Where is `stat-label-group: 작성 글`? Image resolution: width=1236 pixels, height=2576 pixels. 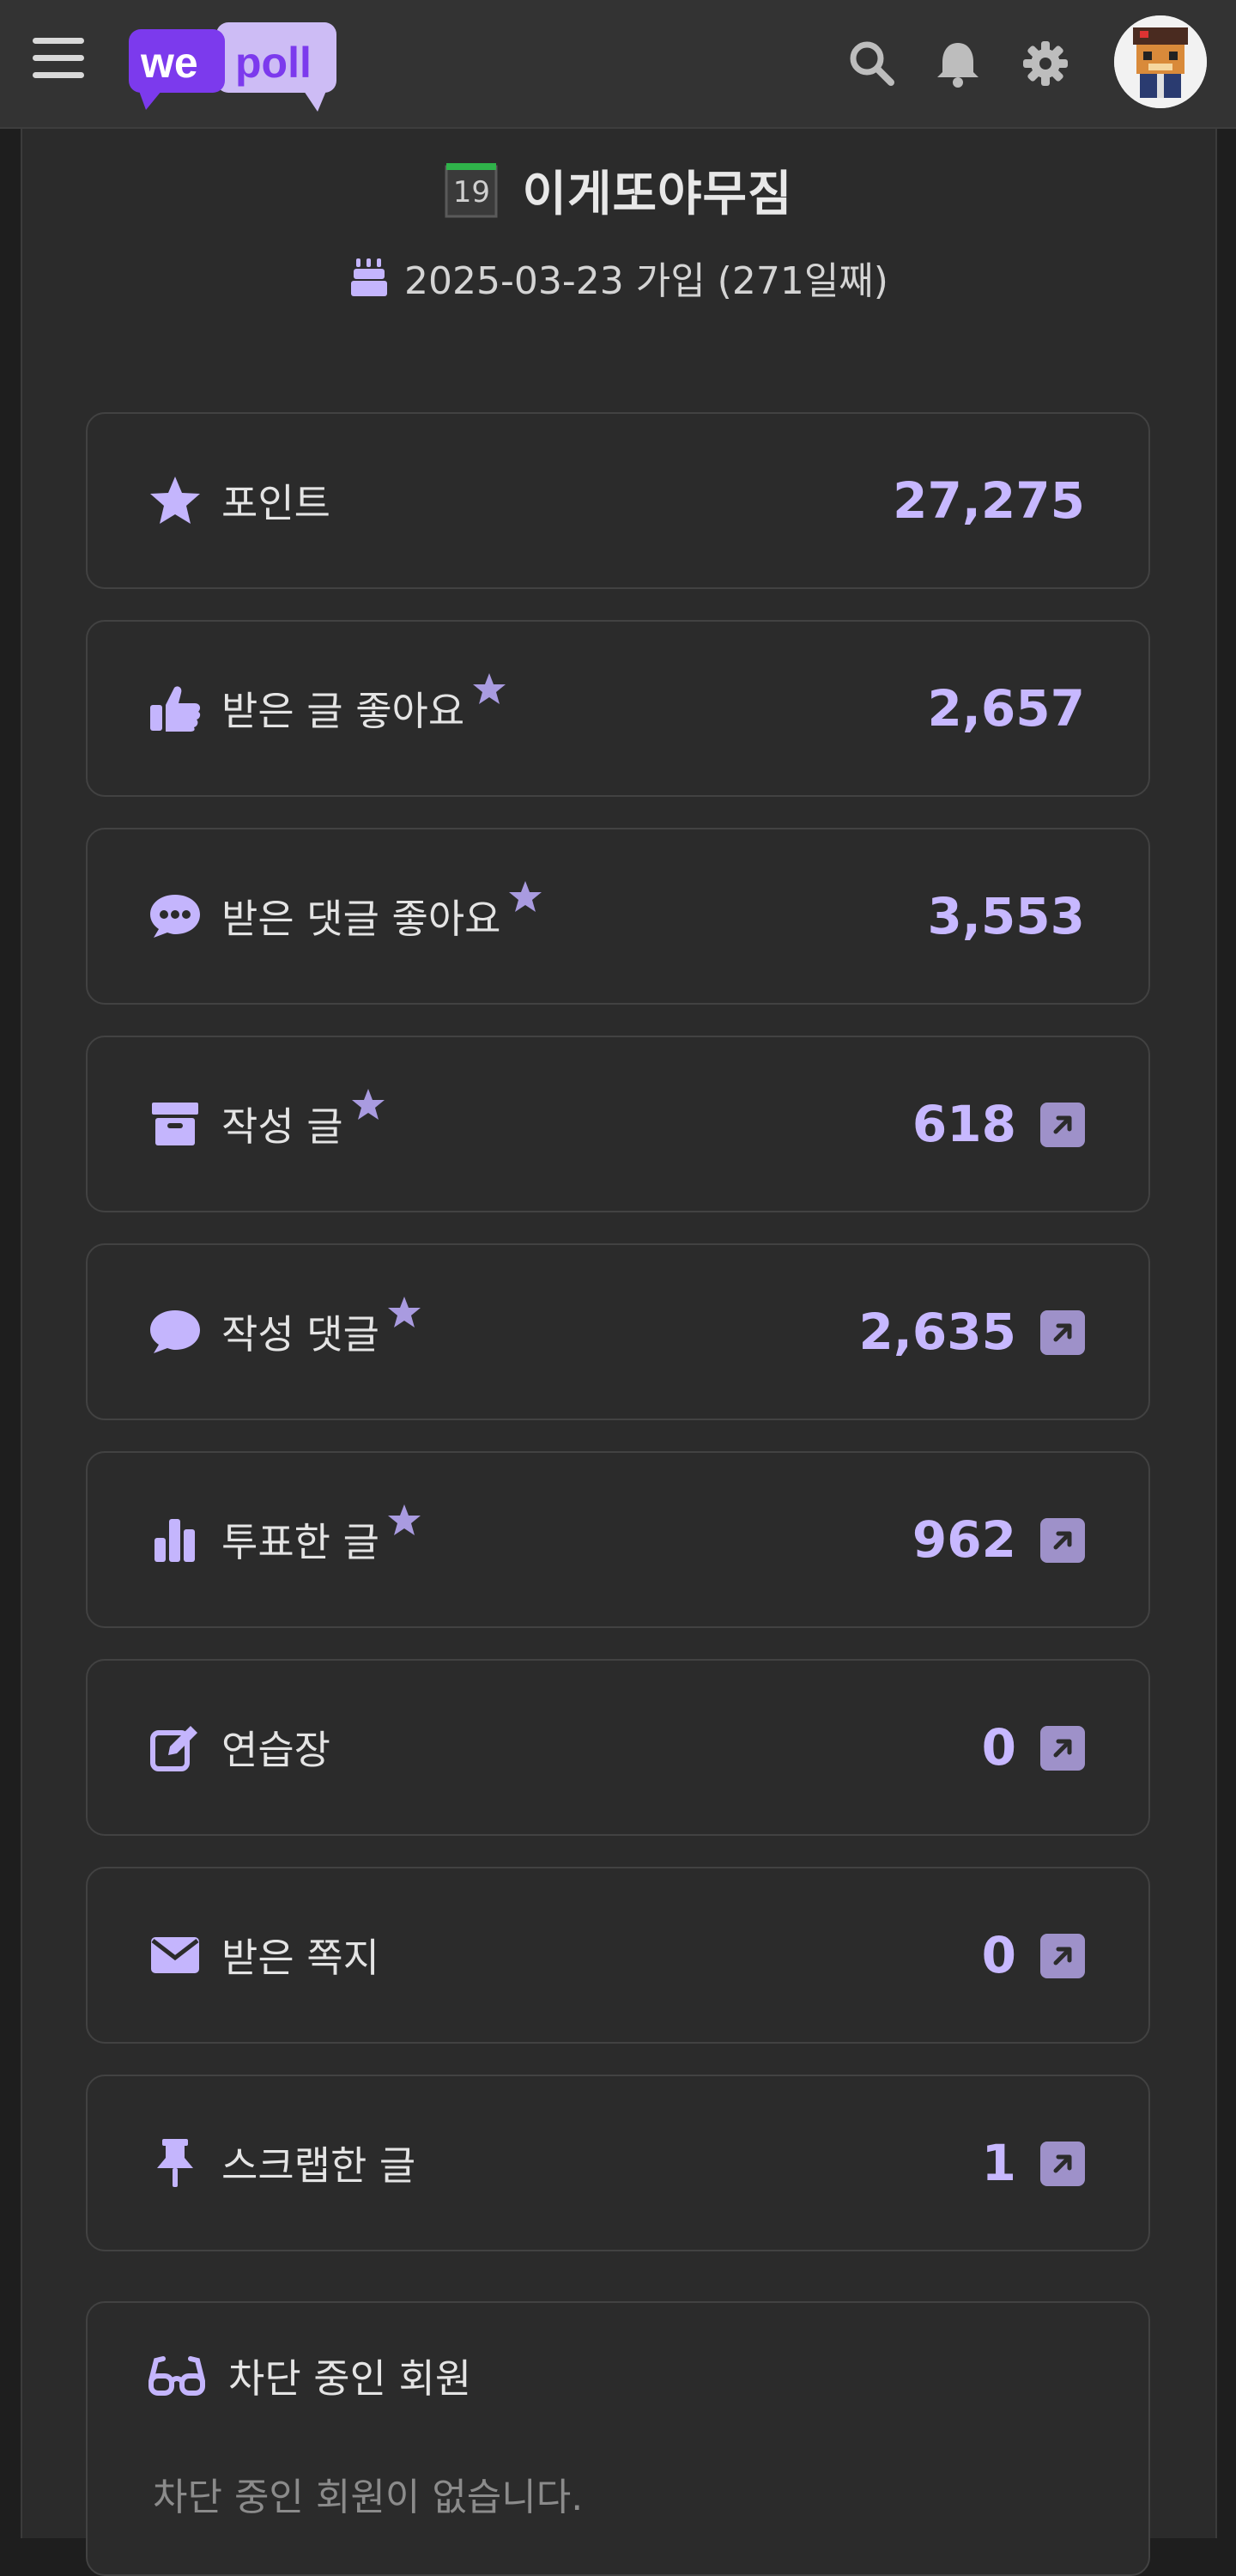 stat-label-group: 작성 글 is located at coordinates (267, 1124).